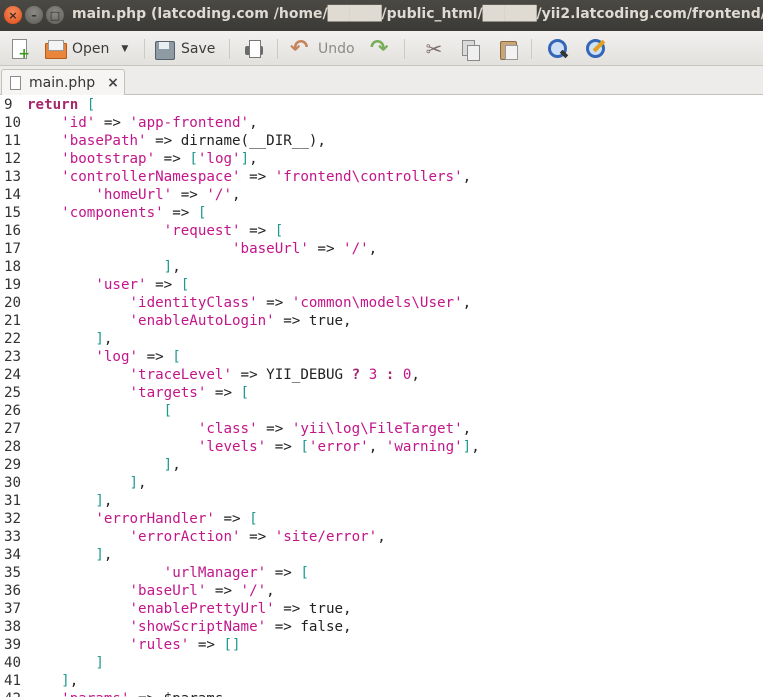 The height and width of the screenshot is (697, 763). What do you see at coordinates (168, 573) in the screenshot?
I see `code-text: 'urlManager' => [` at bounding box center [168, 573].